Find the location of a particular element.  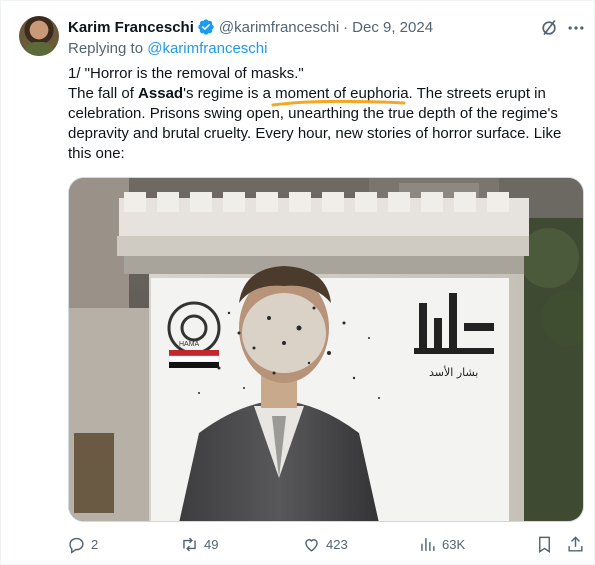

share-icon is located at coordinates (575, 543).